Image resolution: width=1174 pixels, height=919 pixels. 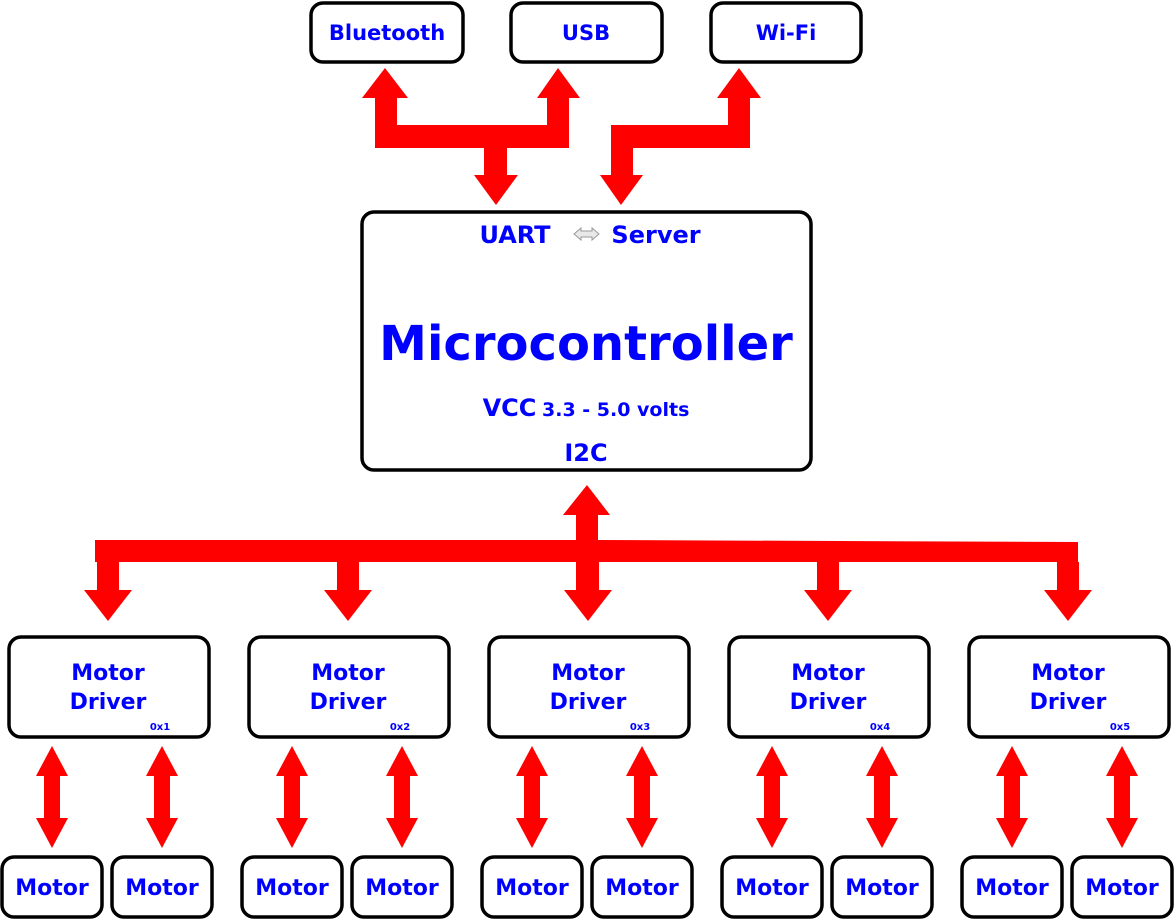 I want to click on vcc-text: VCC 3.3 - 5.0 volts, so click(x=586, y=408).